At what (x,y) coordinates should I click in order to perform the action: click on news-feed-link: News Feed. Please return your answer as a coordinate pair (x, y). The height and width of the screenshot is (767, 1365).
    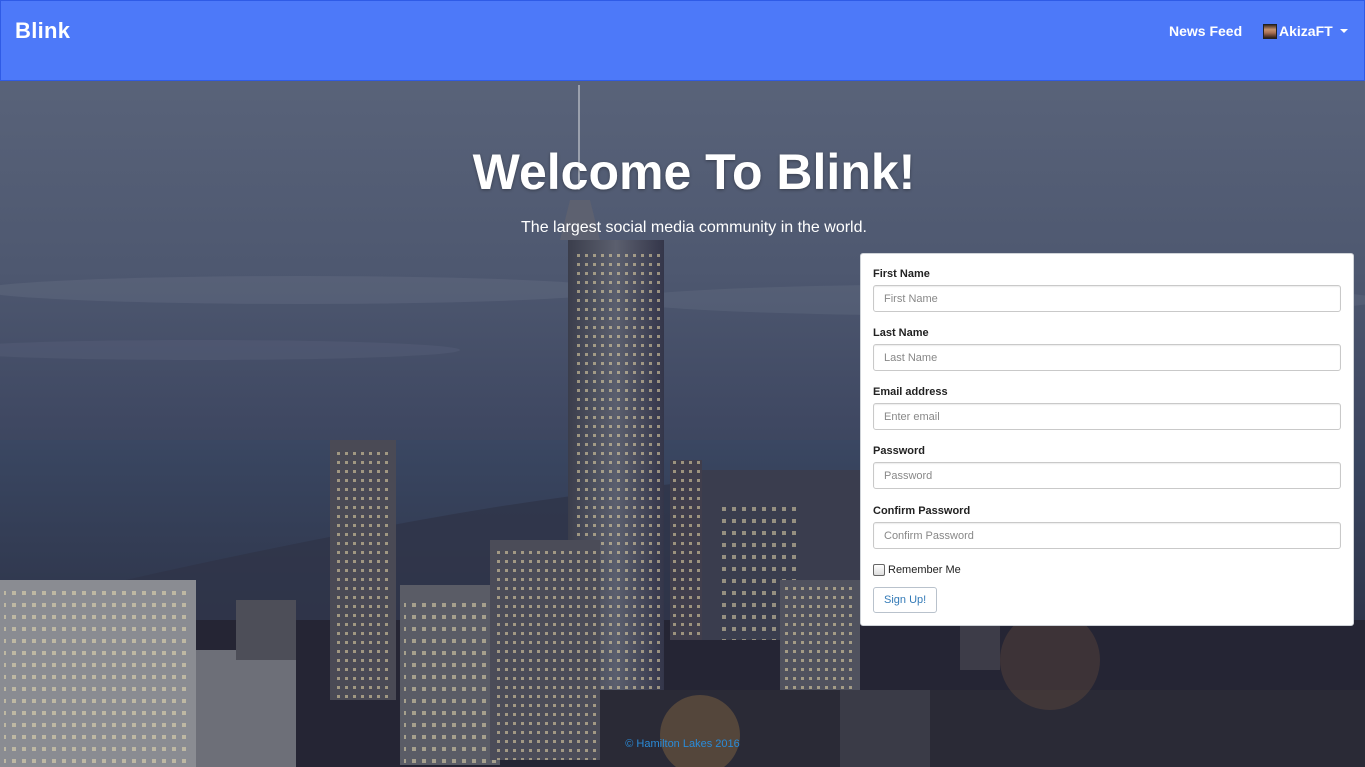
    Looking at the image, I should click on (1205, 31).